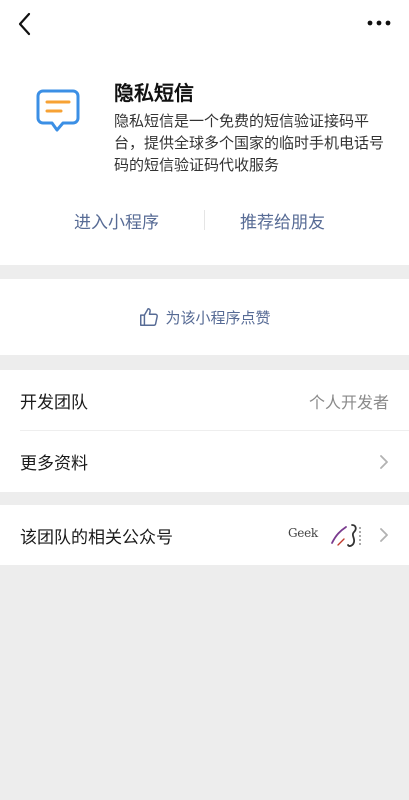 The height and width of the screenshot is (800, 409). What do you see at coordinates (204, 25) in the screenshot?
I see `top-navigation-bar` at bounding box center [204, 25].